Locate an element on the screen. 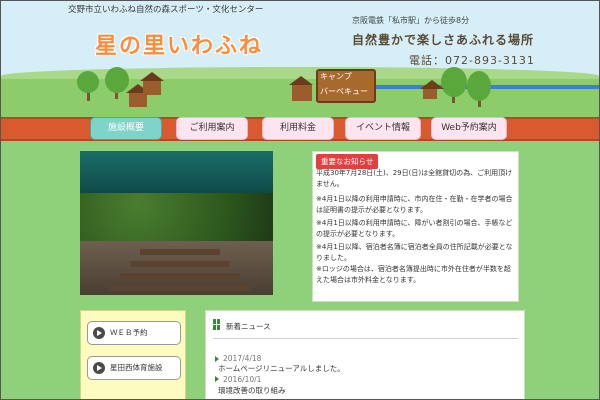  tagline: 自然豊かで楽しさあふれる場所 is located at coordinates (443, 40).